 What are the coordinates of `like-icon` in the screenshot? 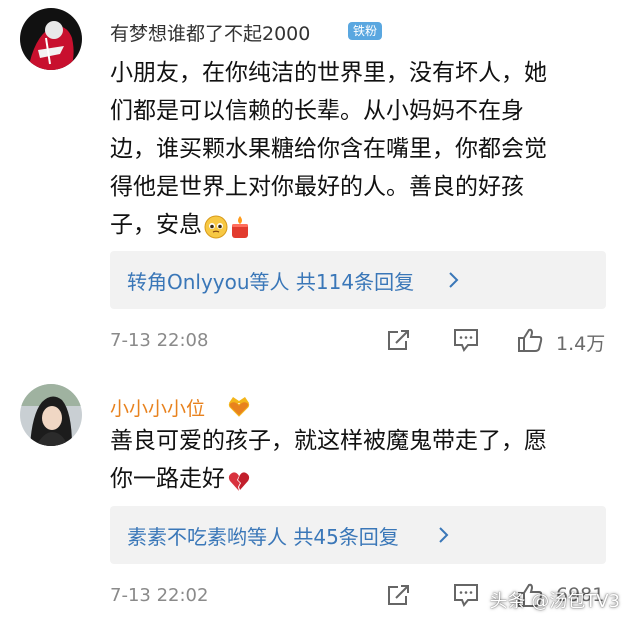 It's located at (530, 340).